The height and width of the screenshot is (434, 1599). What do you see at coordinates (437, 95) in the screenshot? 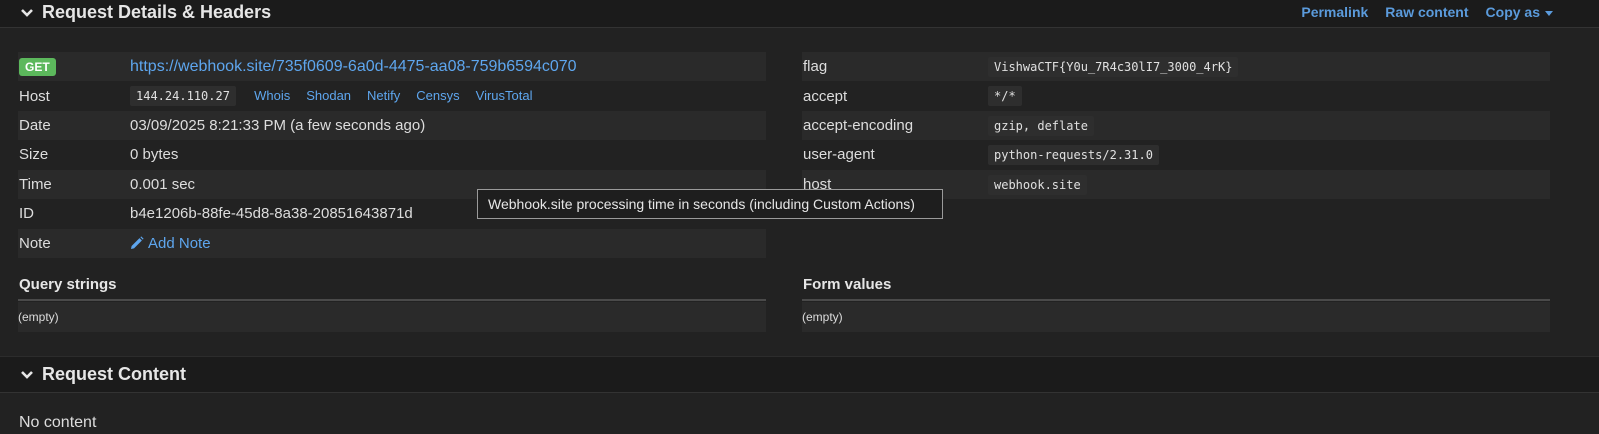
I see `censys-link: Censys` at bounding box center [437, 95].